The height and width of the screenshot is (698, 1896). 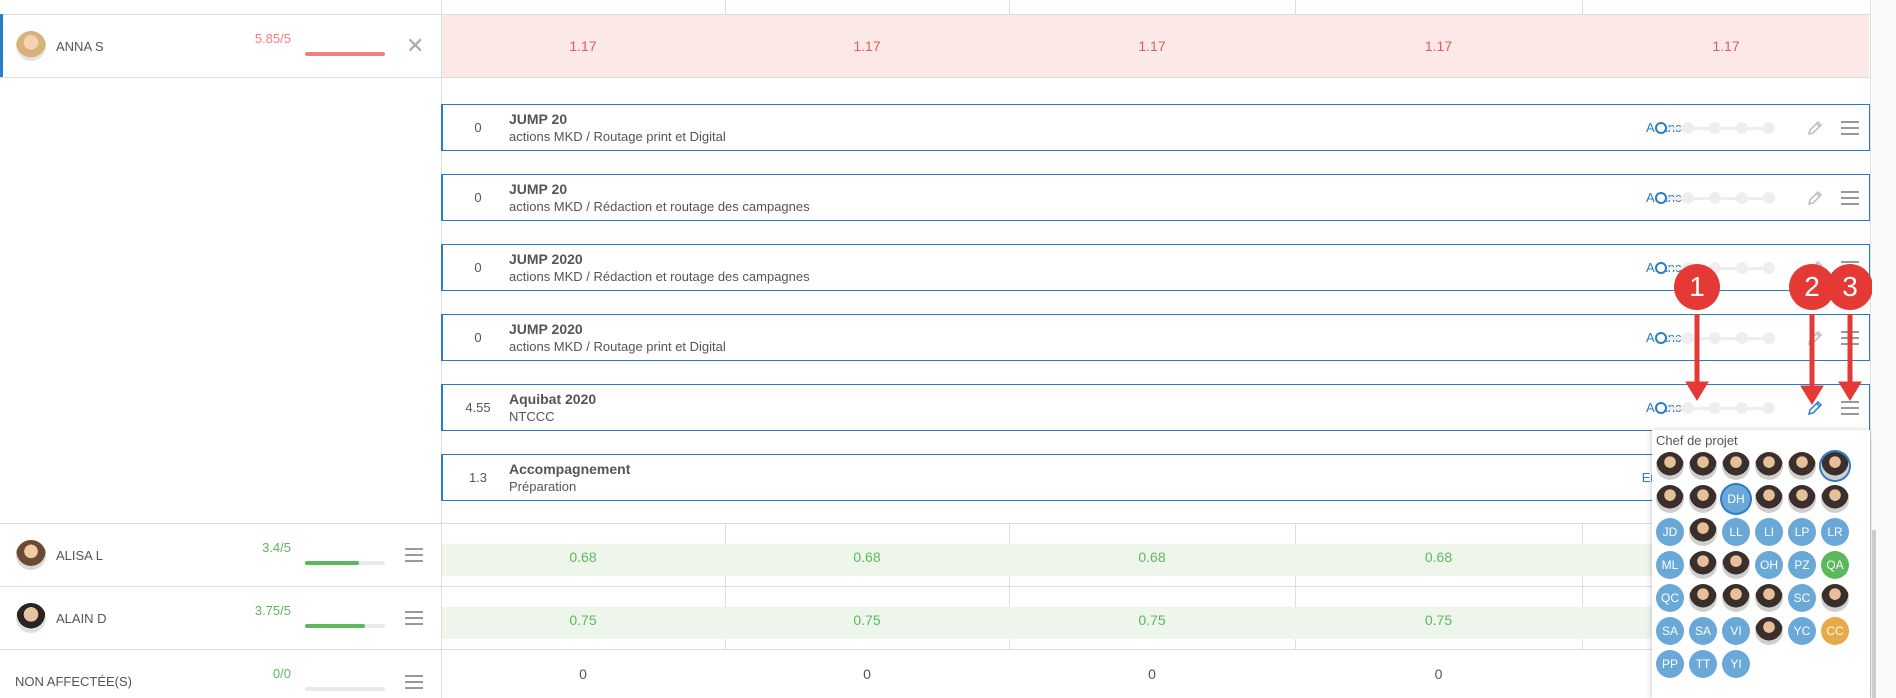 What do you see at coordinates (1736, 664) in the screenshot?
I see `user-initials-chip: YI` at bounding box center [1736, 664].